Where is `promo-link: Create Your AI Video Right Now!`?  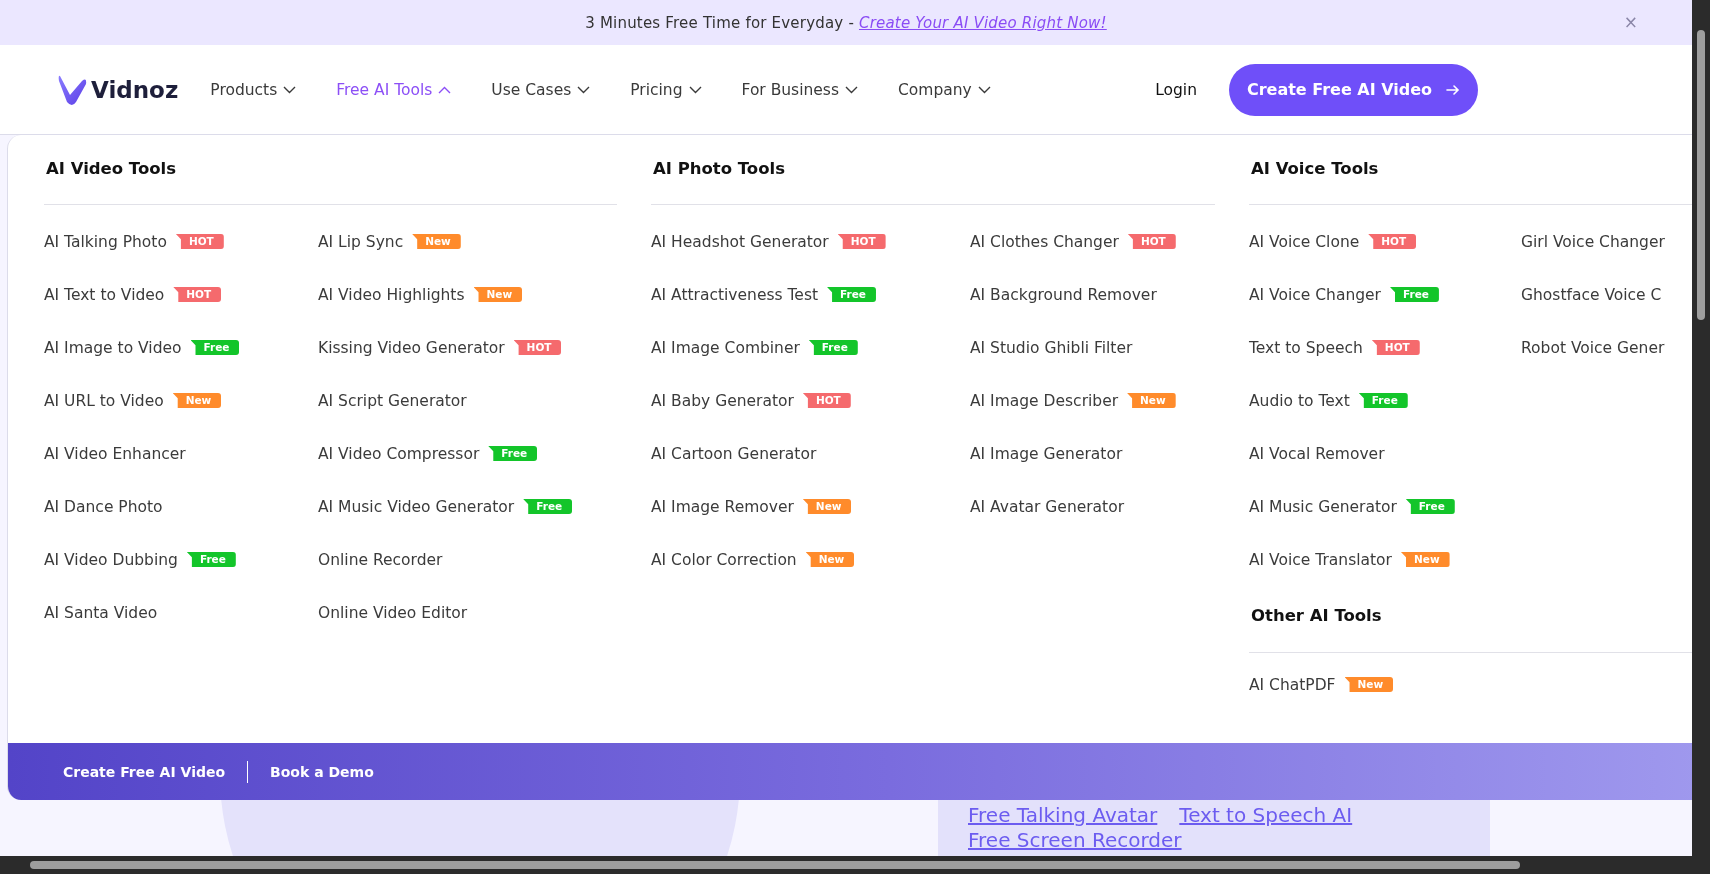 promo-link: Create Your AI Video Right Now! is located at coordinates (983, 22).